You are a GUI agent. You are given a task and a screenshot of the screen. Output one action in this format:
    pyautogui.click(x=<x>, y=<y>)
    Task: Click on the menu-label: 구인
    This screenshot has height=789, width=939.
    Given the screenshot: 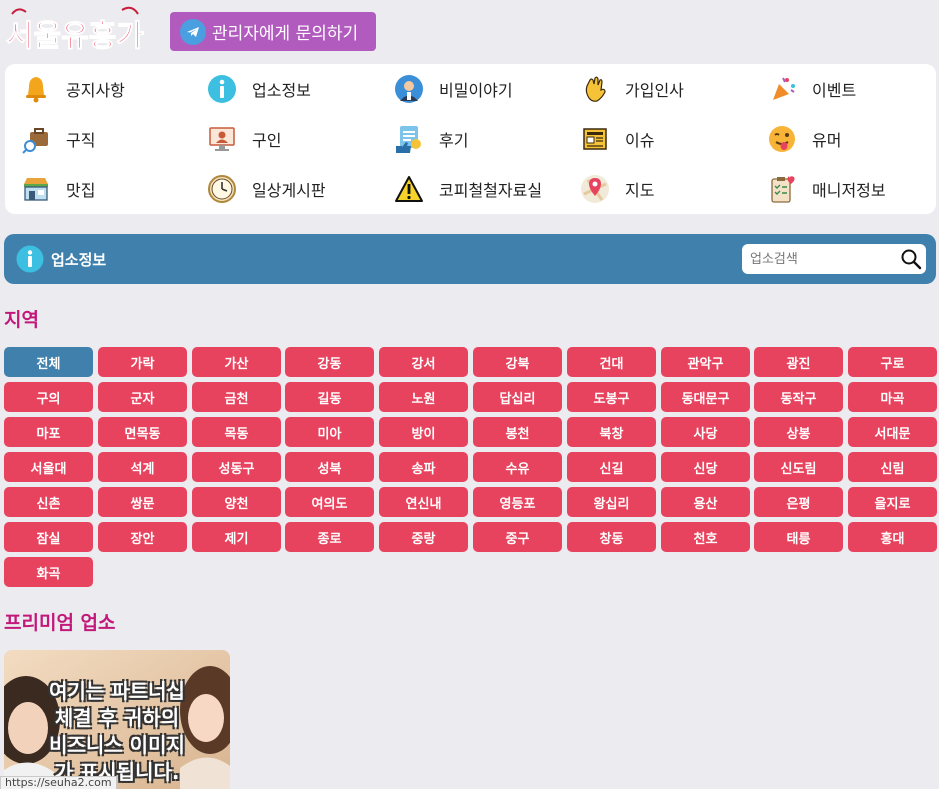 What is the action you would take?
    pyautogui.click(x=267, y=140)
    